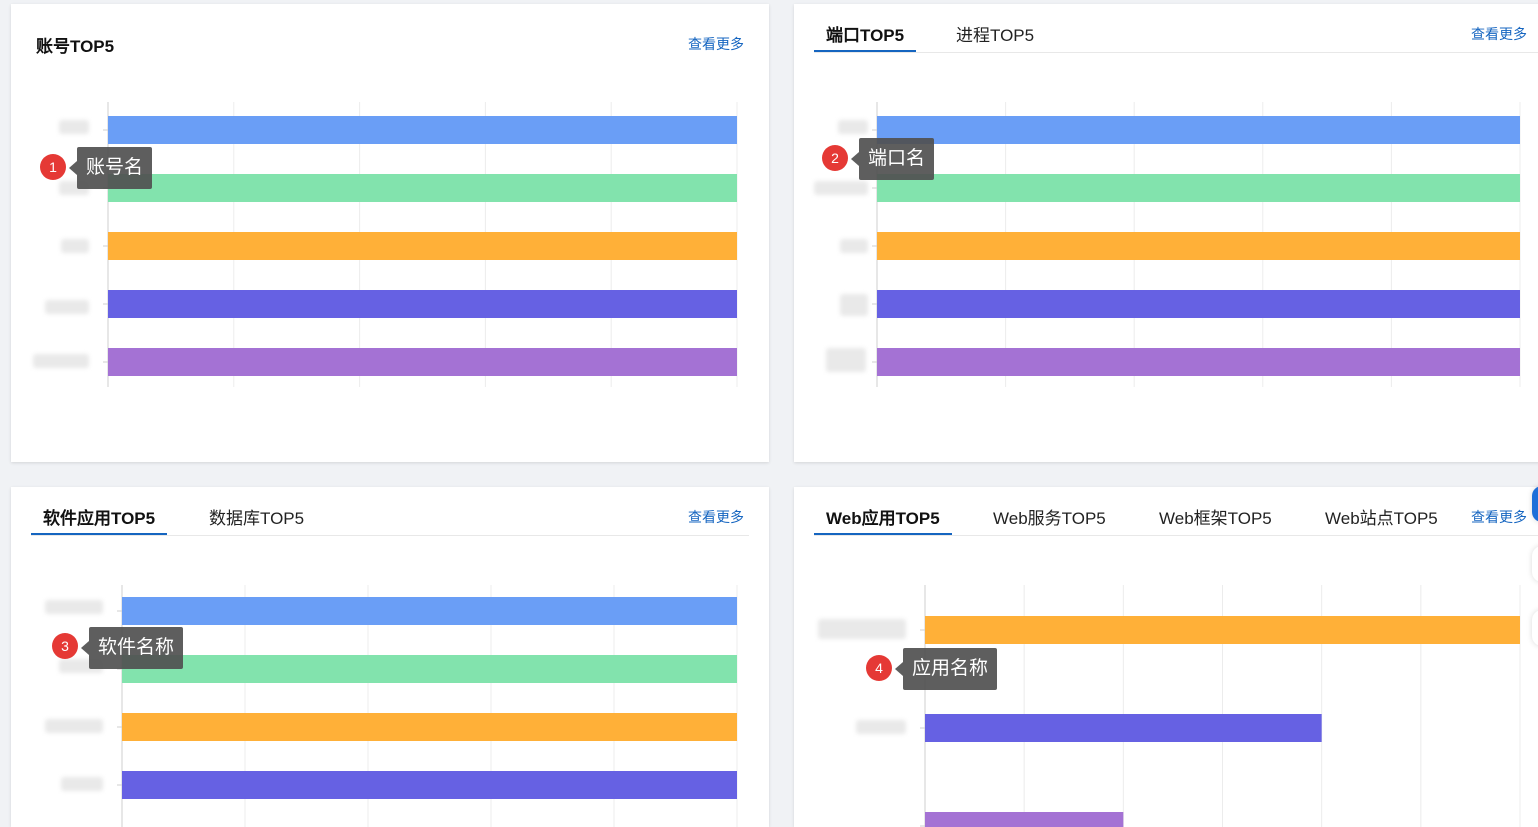 This screenshot has width=1538, height=827. I want to click on annotation-badge: 1, so click(53, 167).